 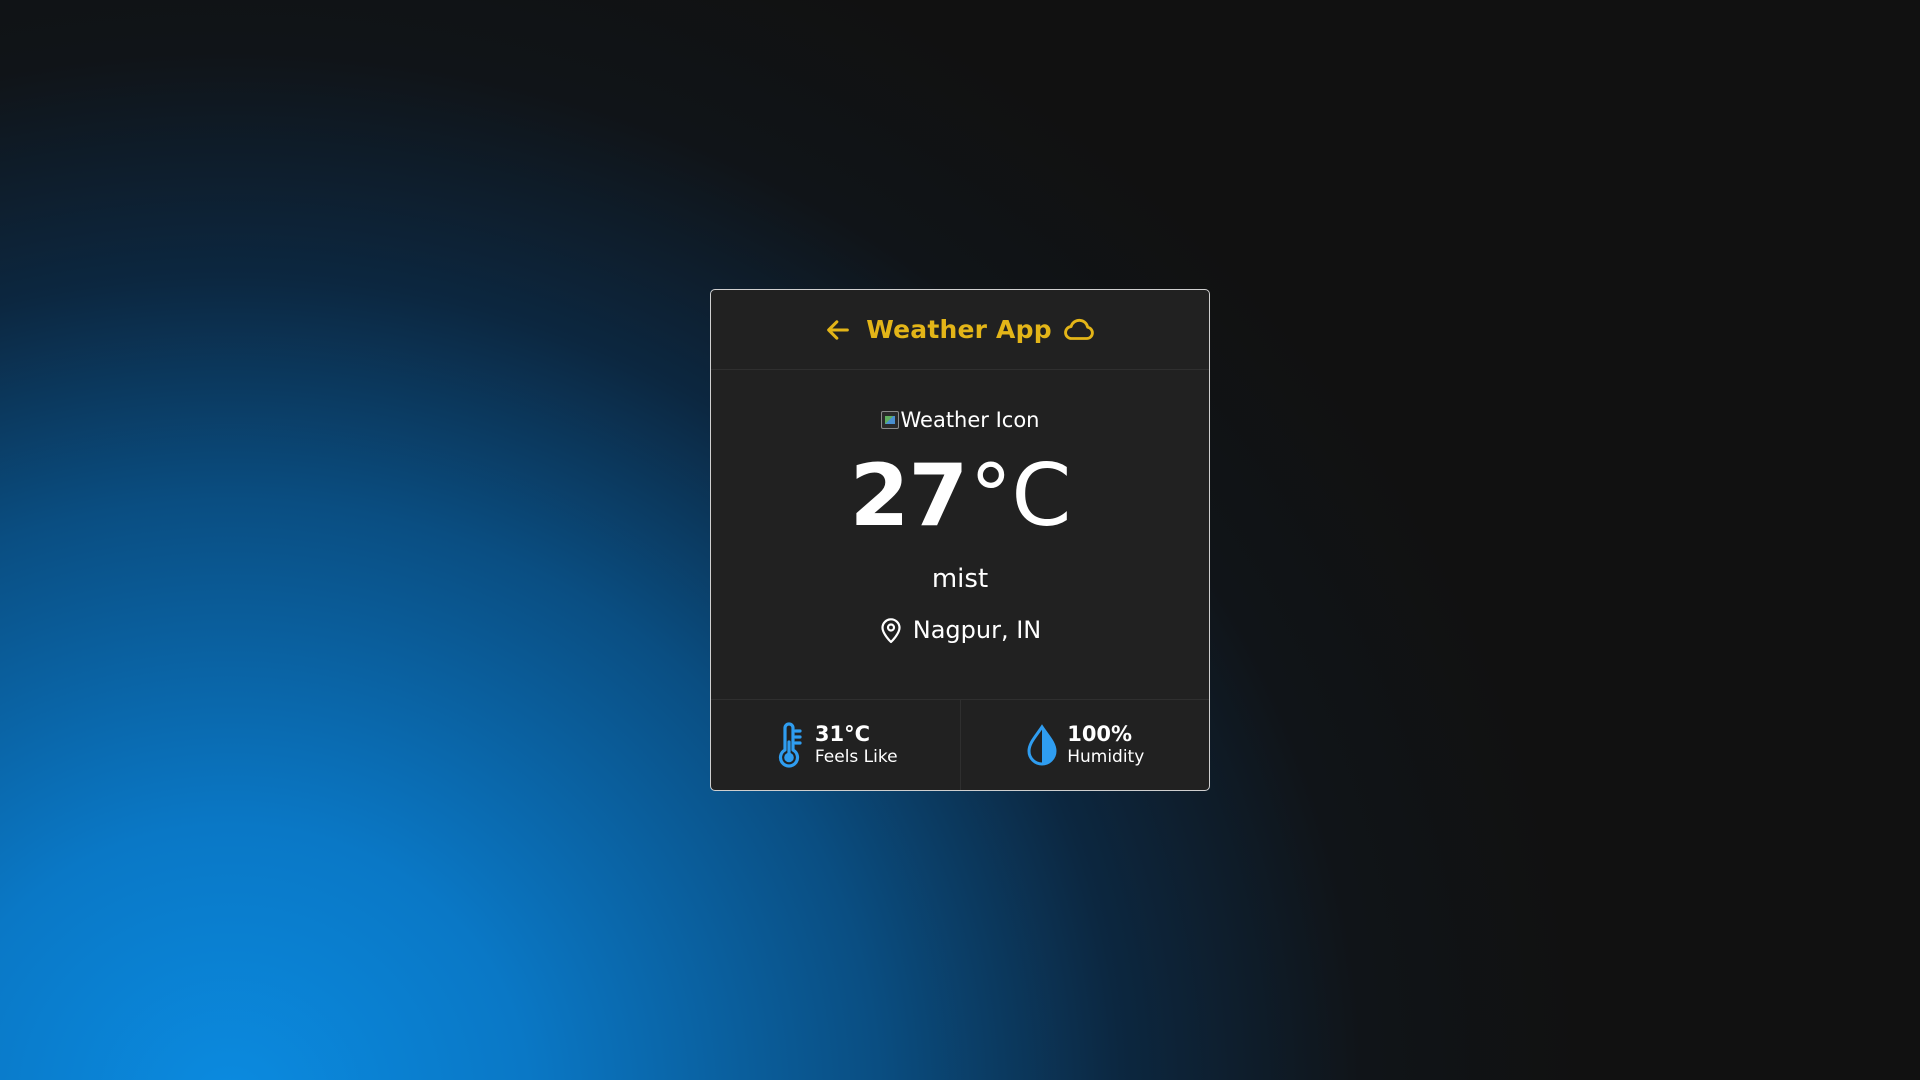 I want to click on weather-icon-image: Weather Icon, so click(x=960, y=420).